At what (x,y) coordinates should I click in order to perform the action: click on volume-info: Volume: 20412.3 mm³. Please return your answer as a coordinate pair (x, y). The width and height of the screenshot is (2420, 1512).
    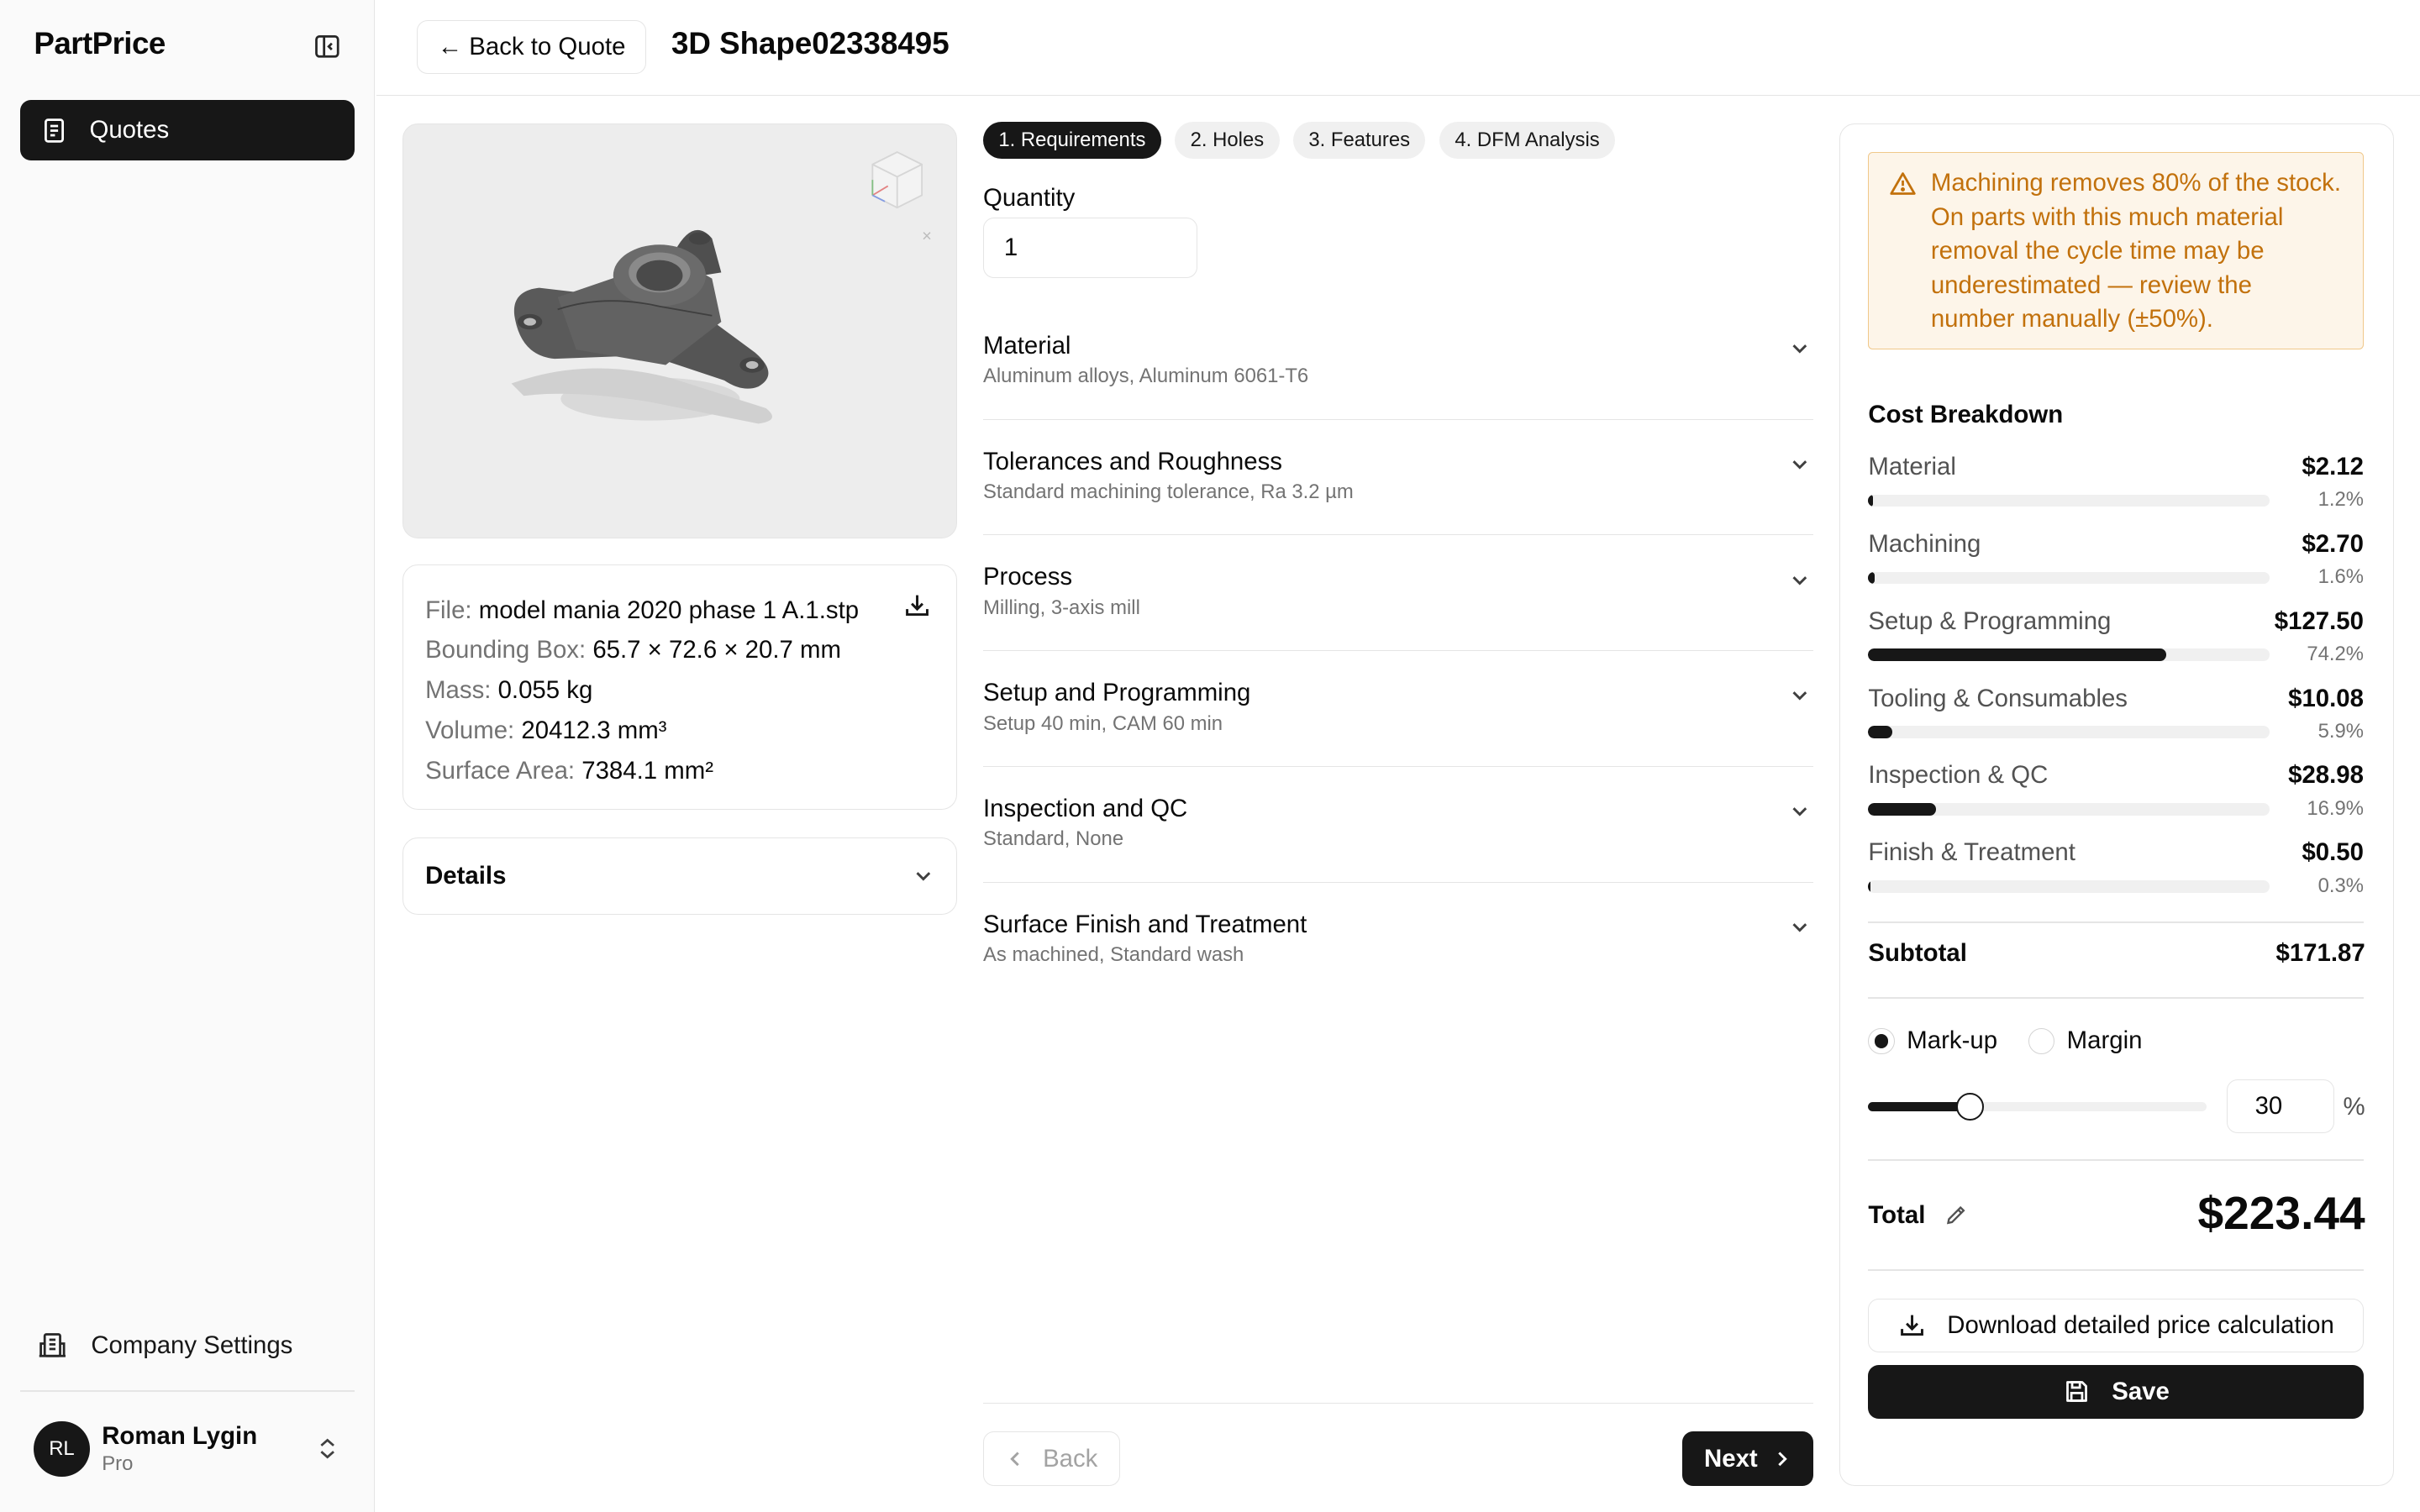
    Looking at the image, I should click on (546, 730).